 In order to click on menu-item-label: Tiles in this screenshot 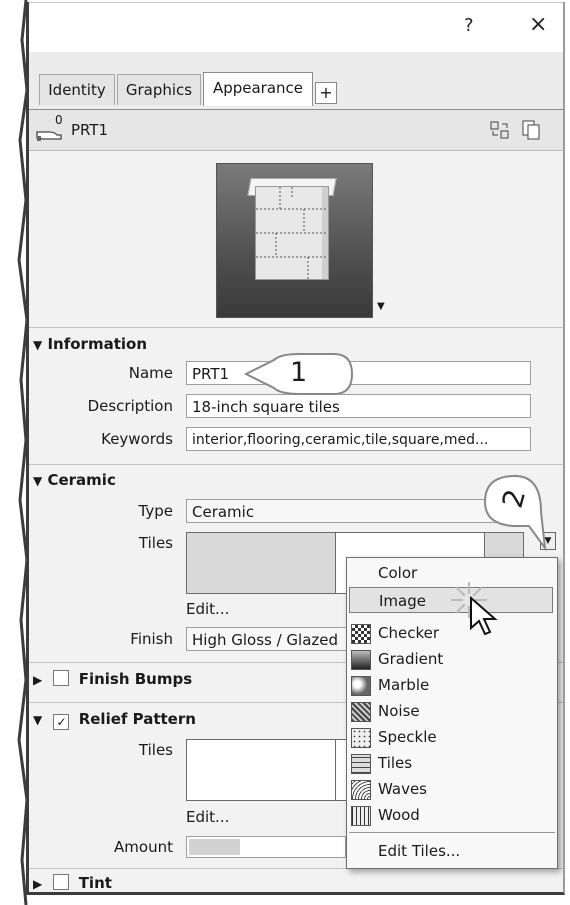, I will do `click(395, 763)`.